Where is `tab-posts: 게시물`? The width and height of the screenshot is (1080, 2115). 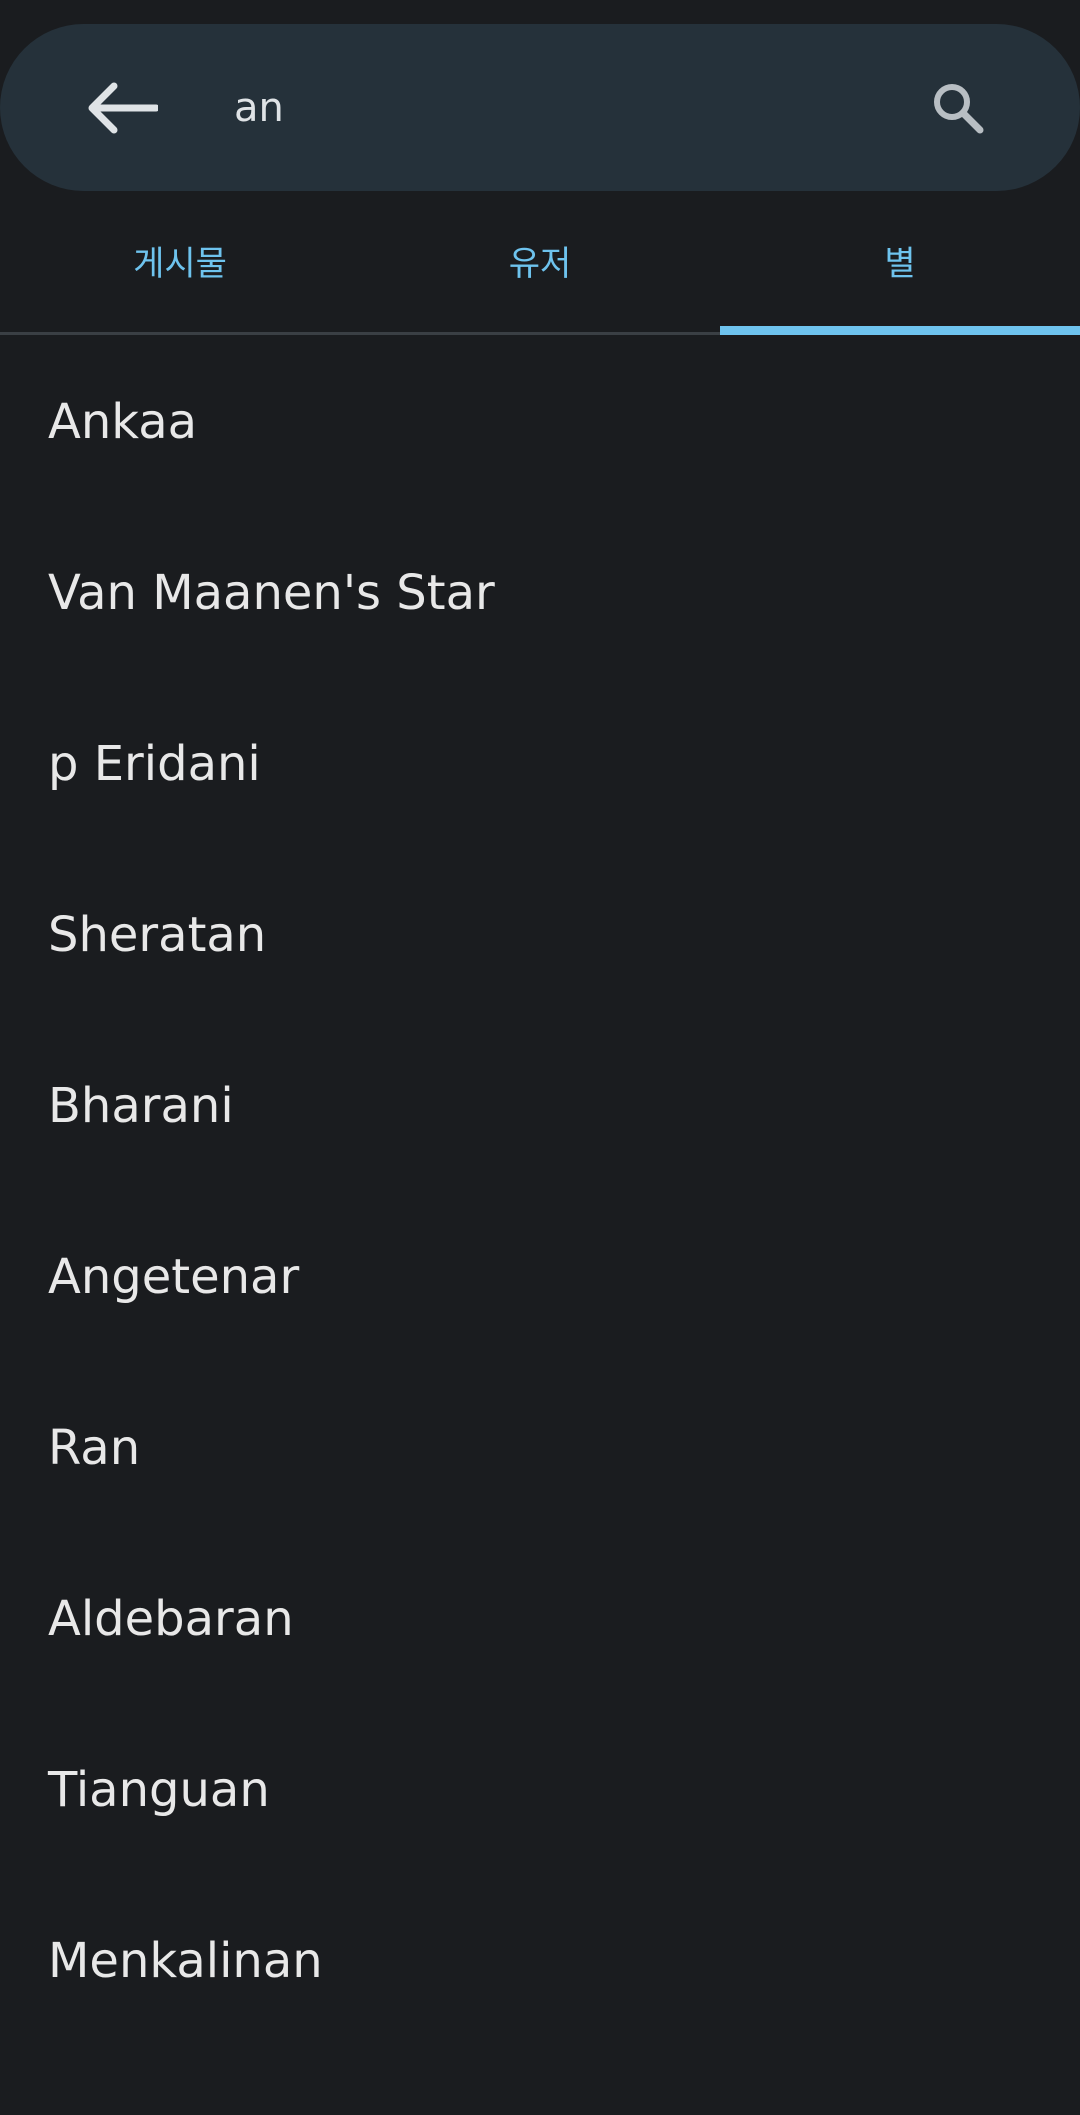 tab-posts: 게시물 is located at coordinates (180, 266).